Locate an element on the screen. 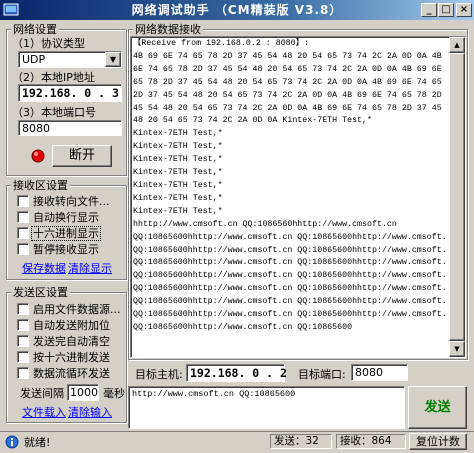  status-divider is located at coordinates (237, 431).